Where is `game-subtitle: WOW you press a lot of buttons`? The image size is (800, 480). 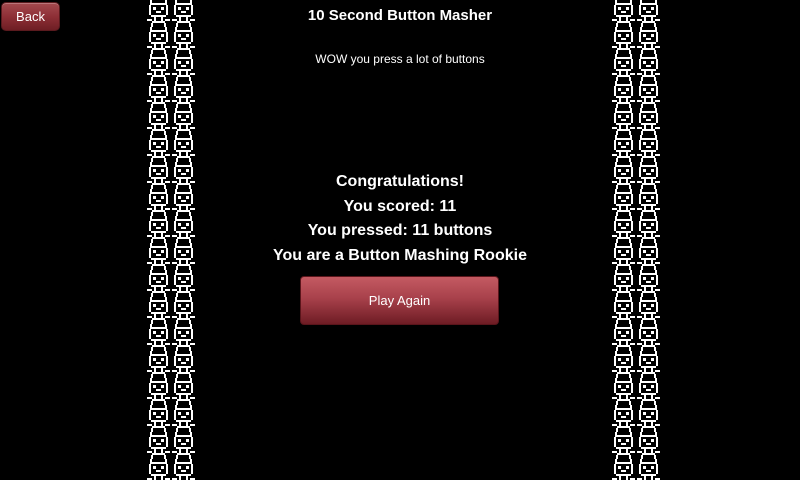 game-subtitle: WOW you press a lot of buttons is located at coordinates (400, 59).